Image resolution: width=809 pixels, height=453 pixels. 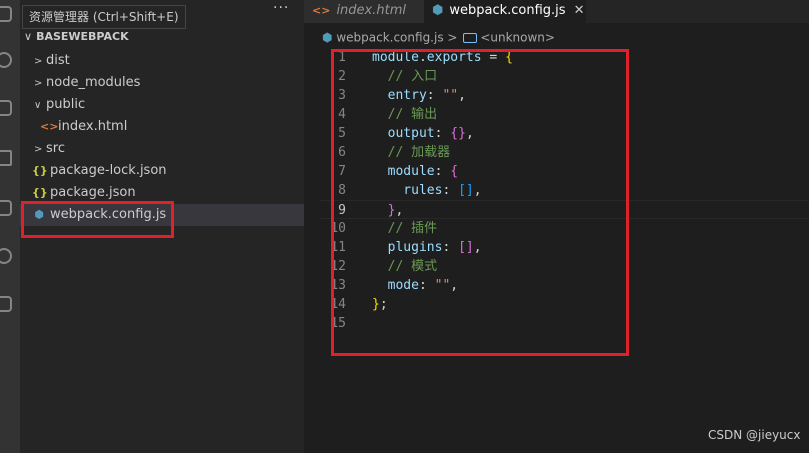 What do you see at coordinates (564, 209) in the screenshot?
I see `code-line: 9 },` at bounding box center [564, 209].